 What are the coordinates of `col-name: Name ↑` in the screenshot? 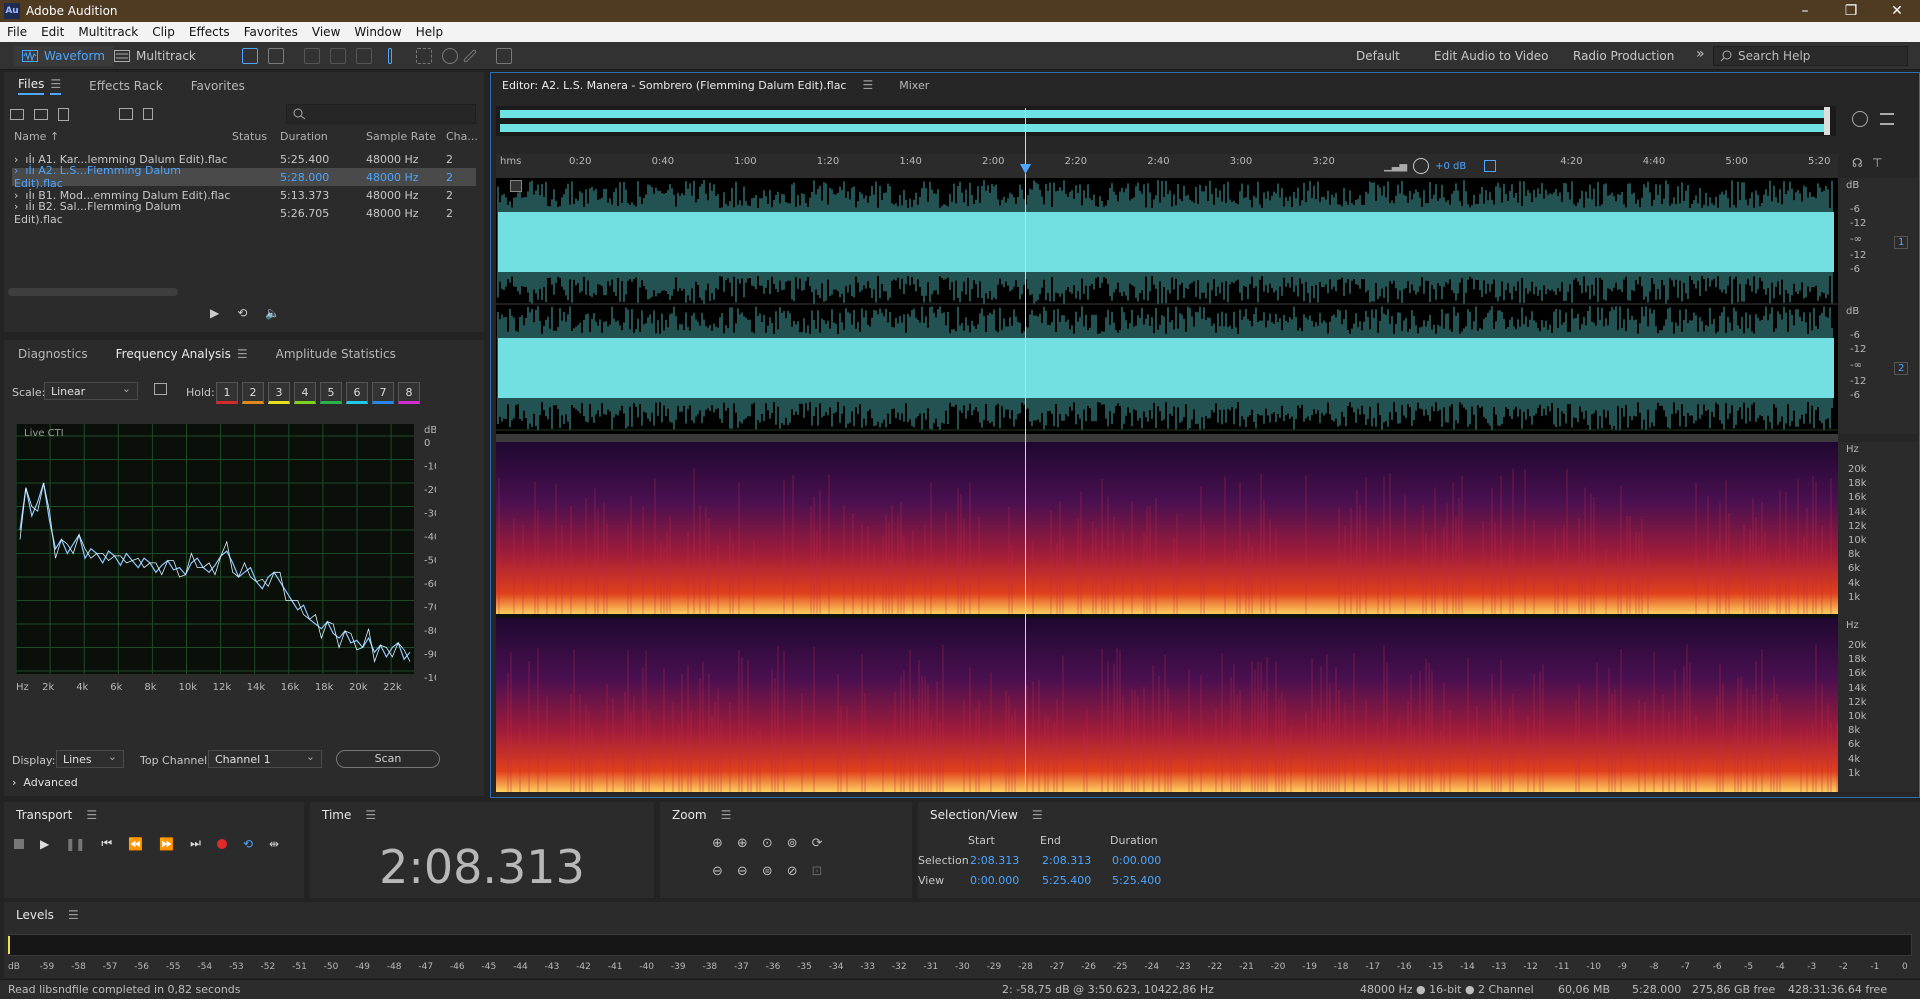 It's located at (122, 138).